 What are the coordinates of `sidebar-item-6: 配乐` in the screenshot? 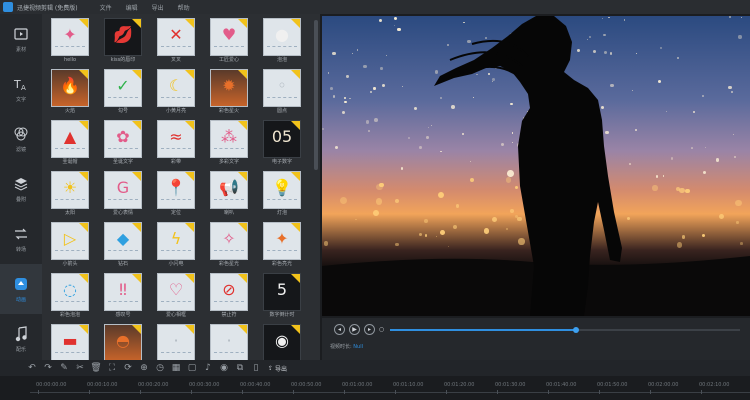 It's located at (21, 339).